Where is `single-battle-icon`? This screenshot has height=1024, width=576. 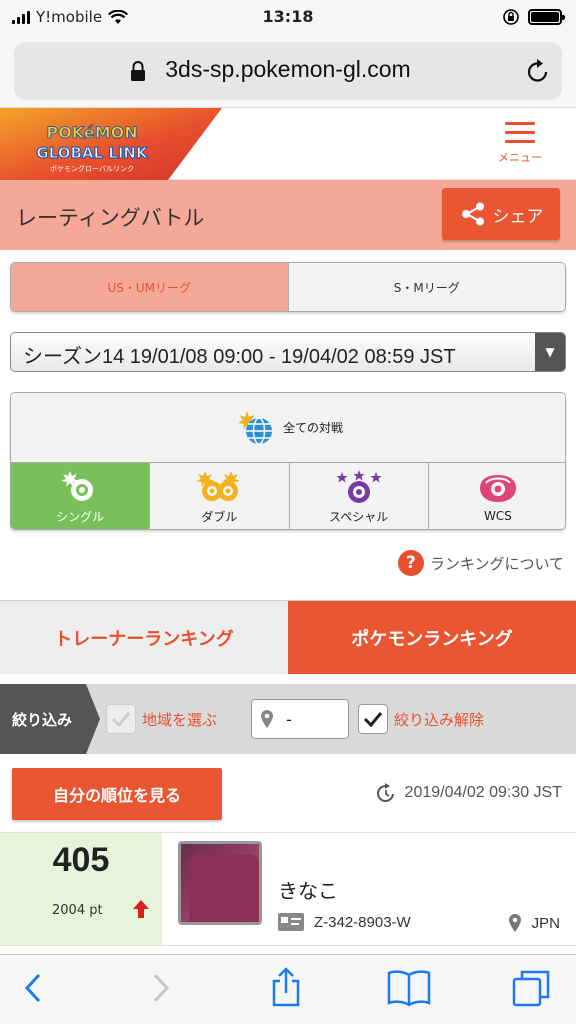 single-battle-icon is located at coordinates (77, 485).